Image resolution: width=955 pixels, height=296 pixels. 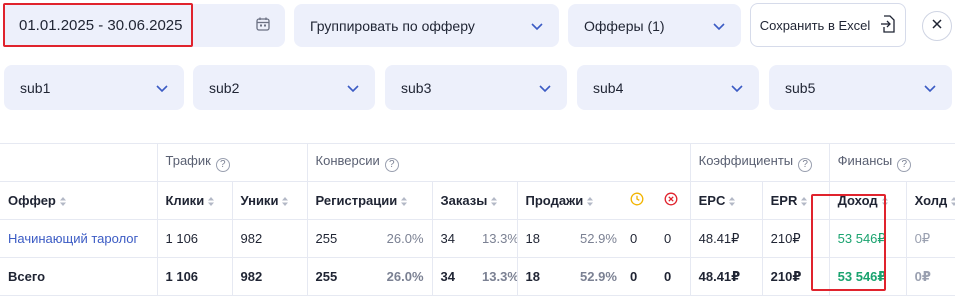 I want to click on total-sales: 18, so click(x=544, y=276).